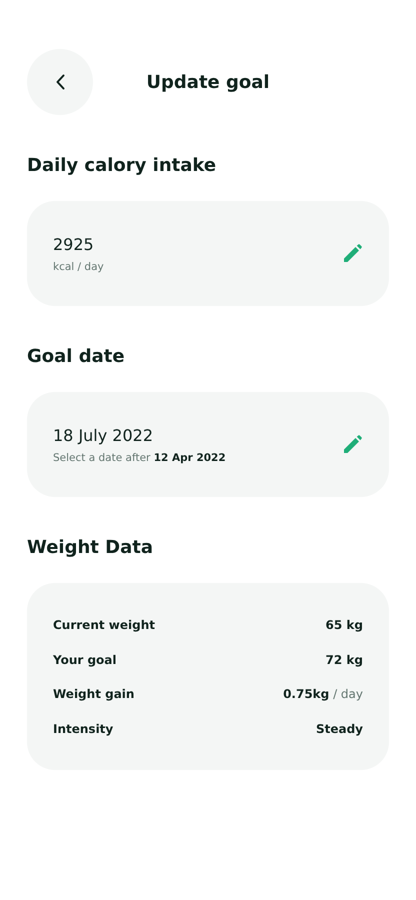 This screenshot has height=900, width=416. Describe the element at coordinates (78, 266) in the screenshot. I see `goal-caption: kcal / day` at that location.